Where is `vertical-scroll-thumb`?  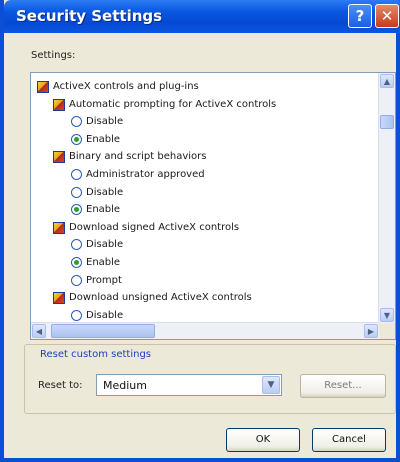 vertical-scroll-thumb is located at coordinates (387, 122).